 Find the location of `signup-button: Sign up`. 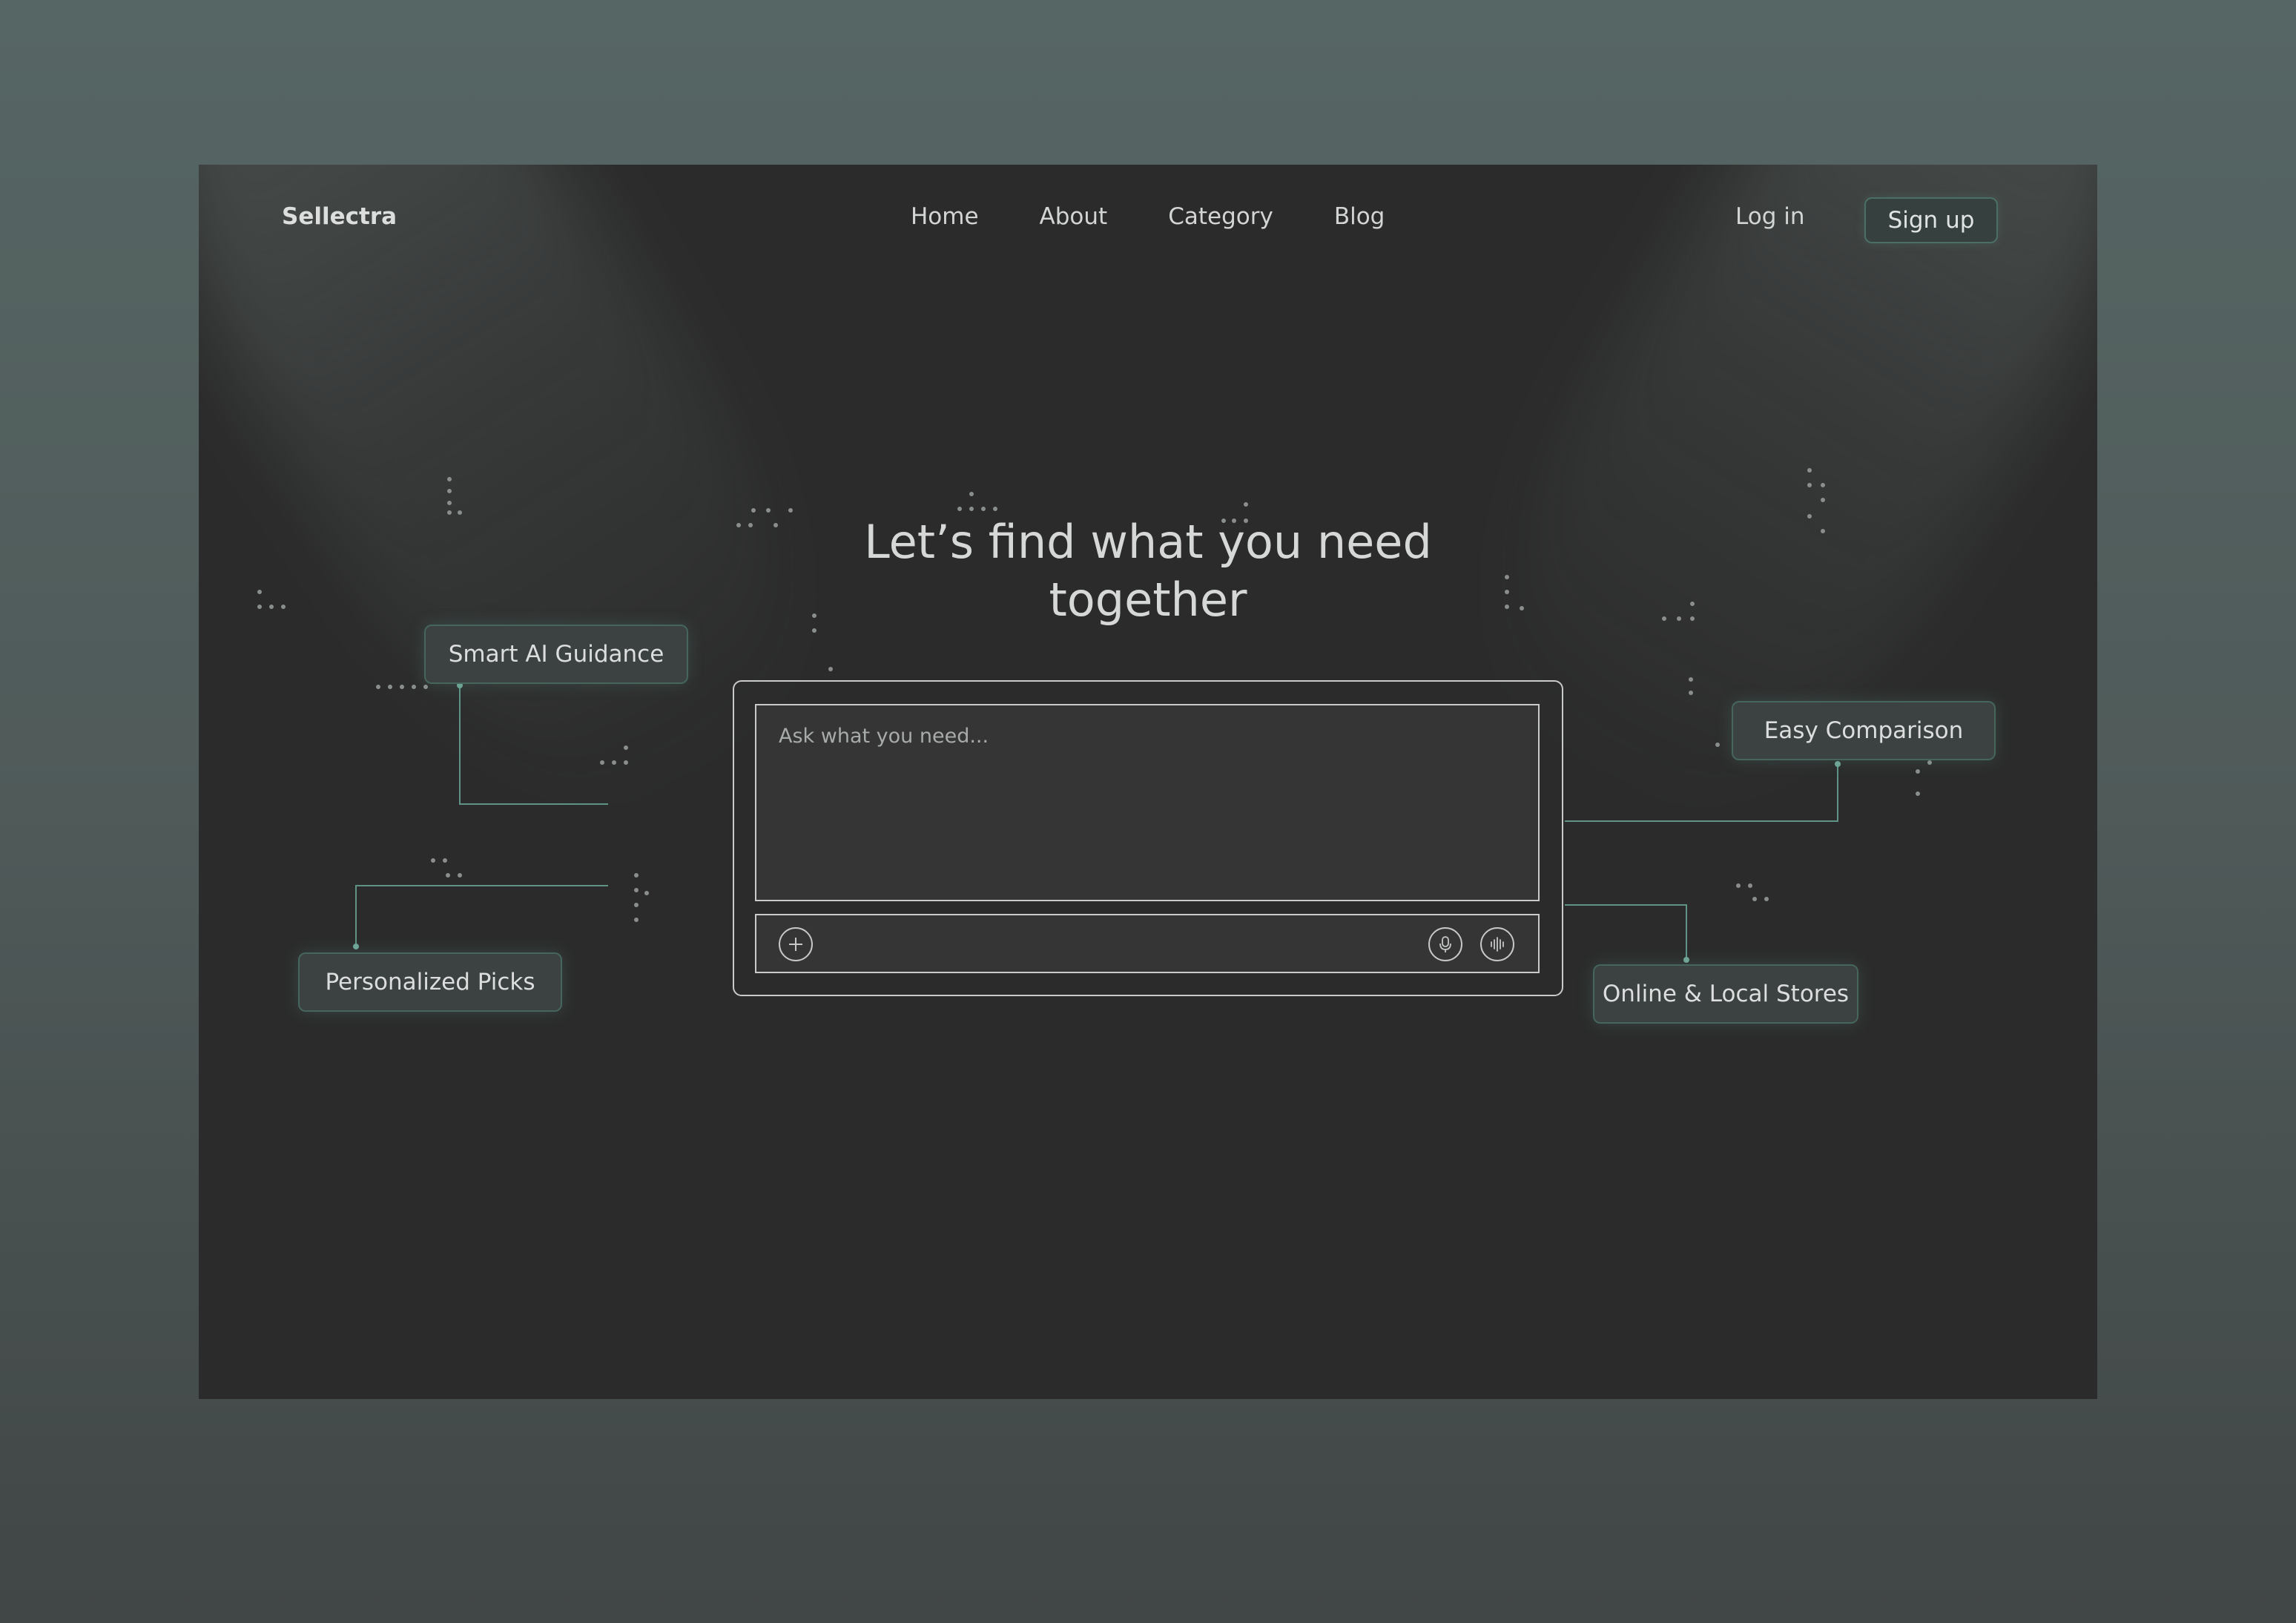

signup-button: Sign up is located at coordinates (1931, 220).